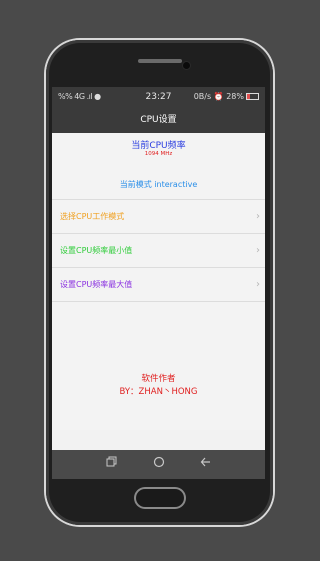 This screenshot has width=320, height=561. I want to click on action-bar: CPU设置, so click(158, 120).